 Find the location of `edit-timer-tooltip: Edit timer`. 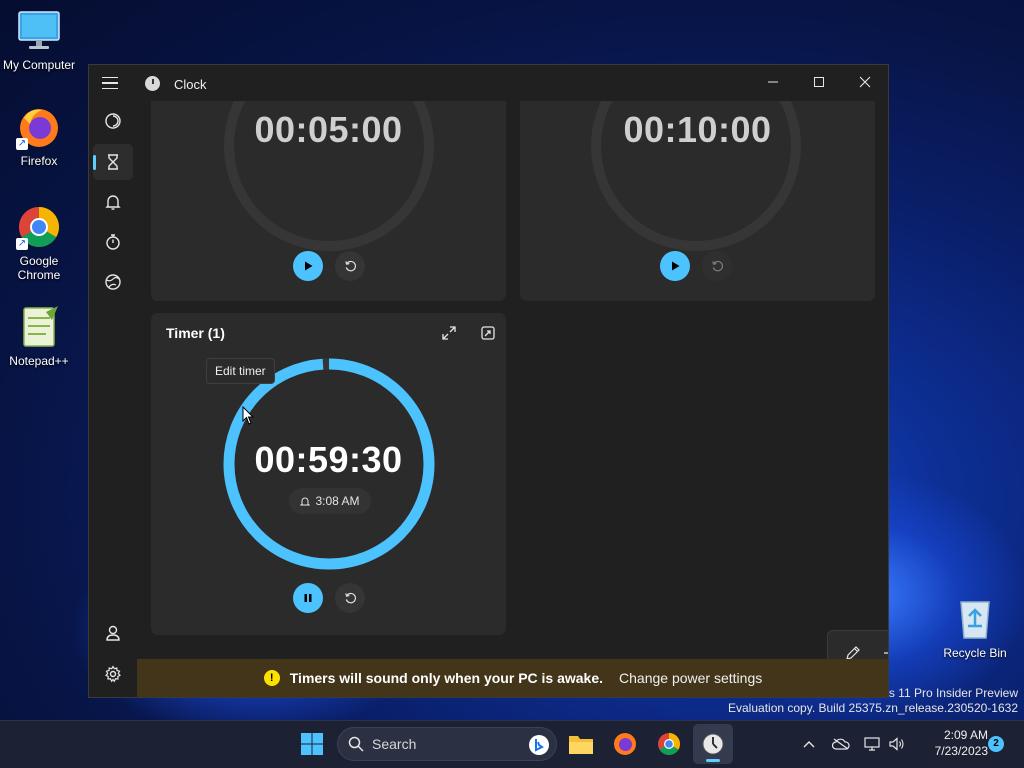

edit-timer-tooltip: Edit timer is located at coordinates (240, 371).